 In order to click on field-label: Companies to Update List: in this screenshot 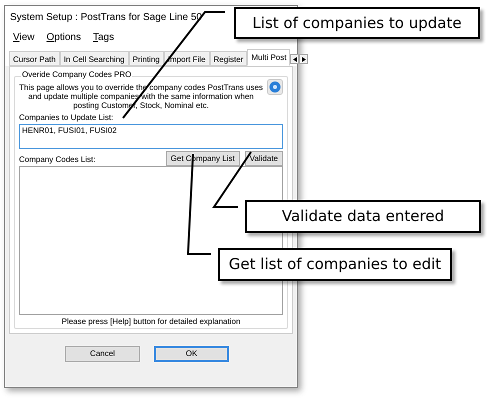, I will do `click(66, 118)`.